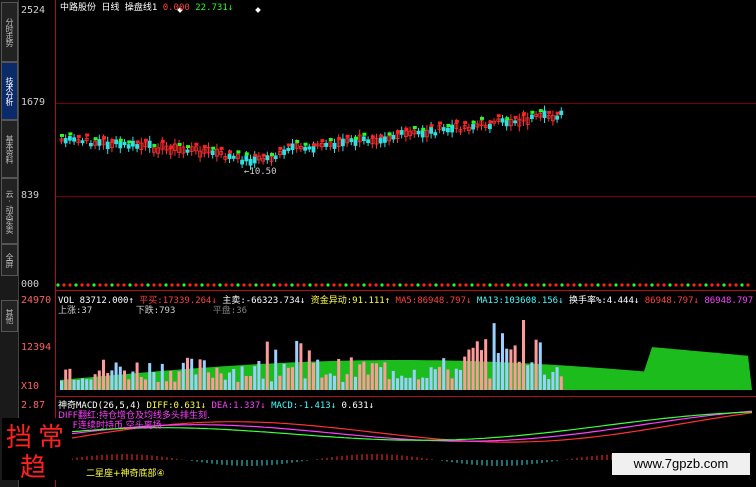 The width and height of the screenshot is (756, 487). Describe the element at coordinates (37, 450) in the screenshot. I see `site-logo: 挡 常 趋` at that location.